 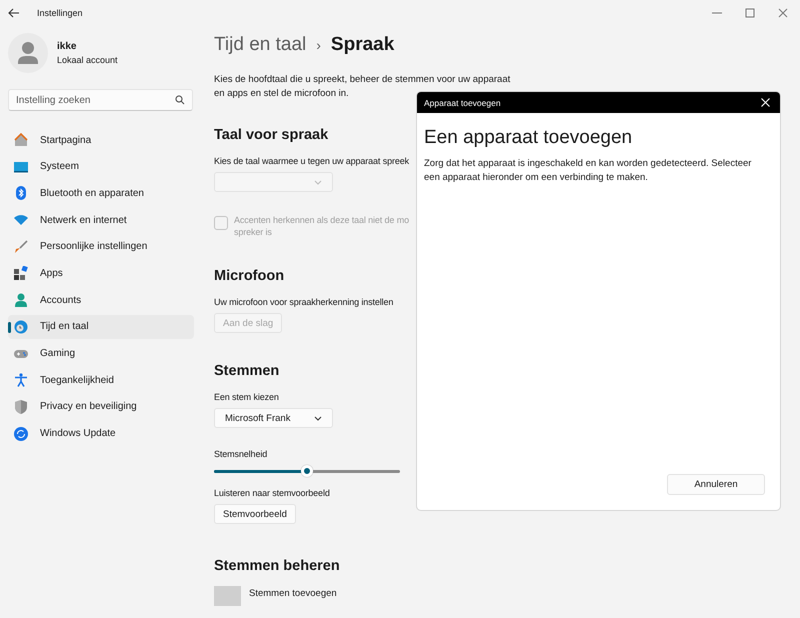 What do you see at coordinates (101, 140) in the screenshot?
I see `sidebar-item: Startpagina` at bounding box center [101, 140].